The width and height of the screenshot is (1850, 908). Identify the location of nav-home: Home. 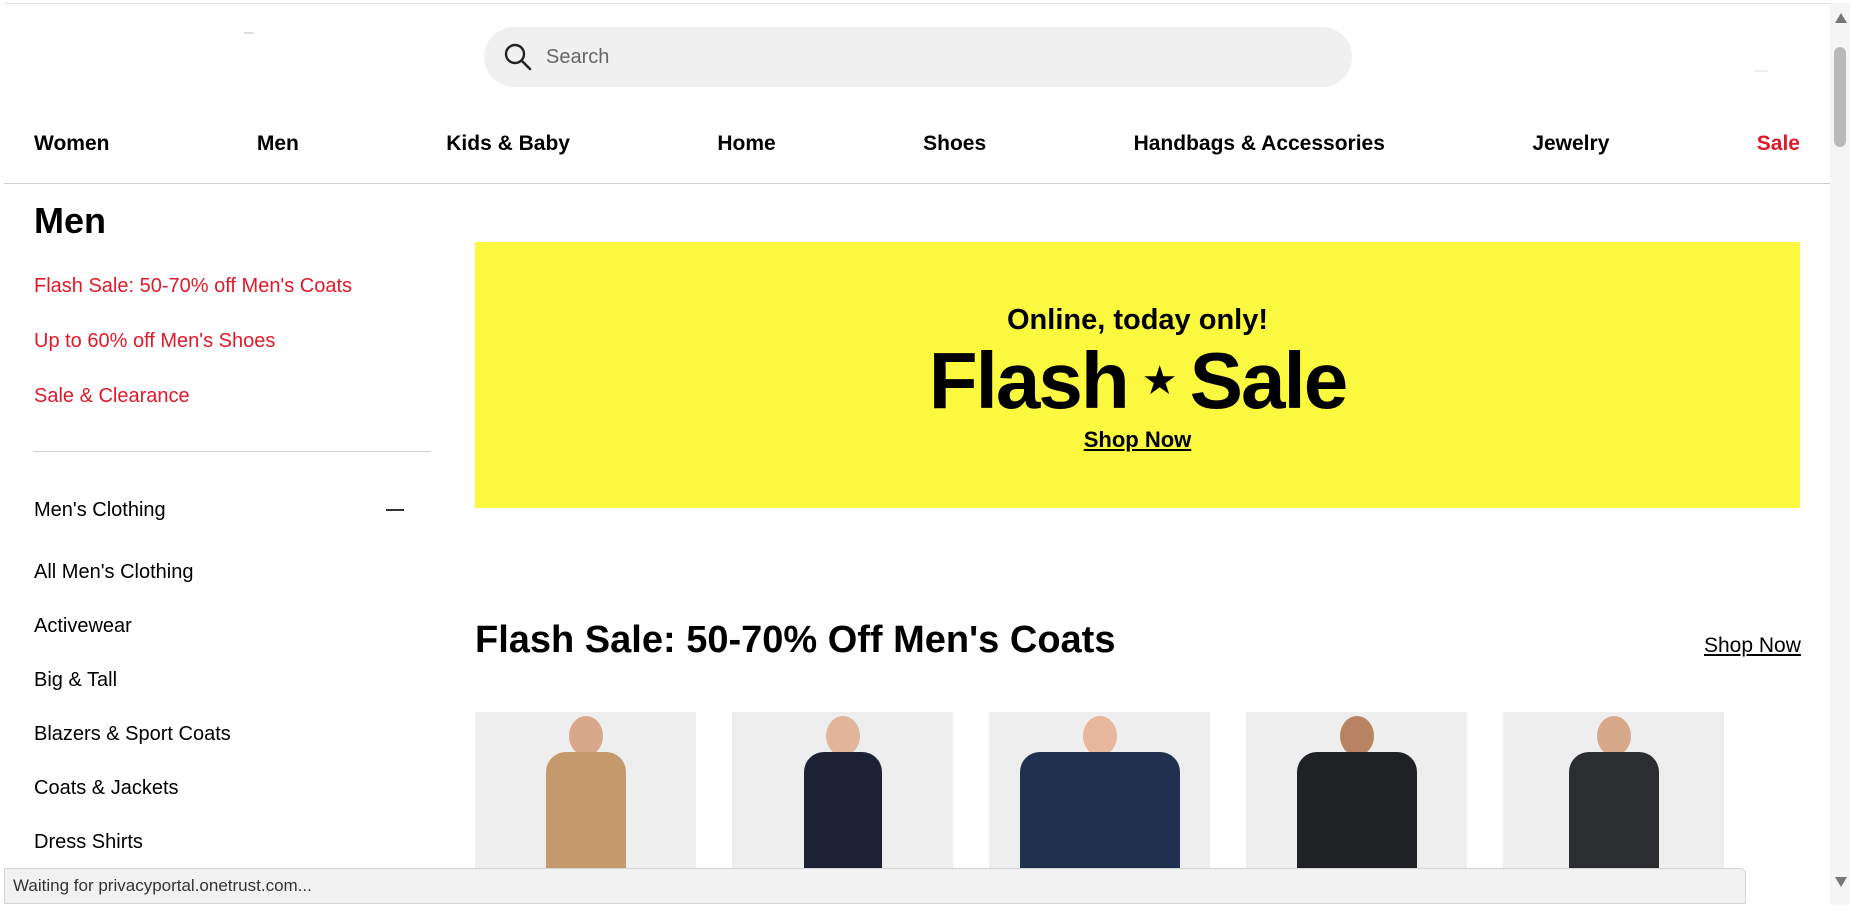
(746, 144).